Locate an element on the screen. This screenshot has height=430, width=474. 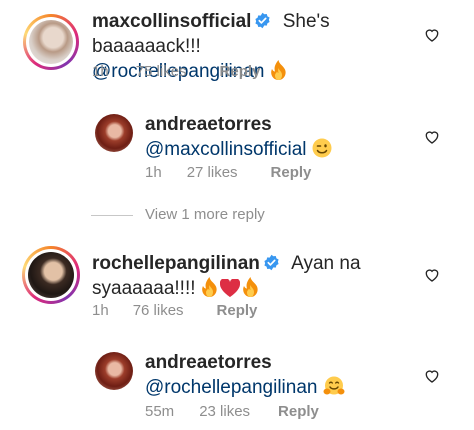
comment-time: 55m is located at coordinates (160, 411).